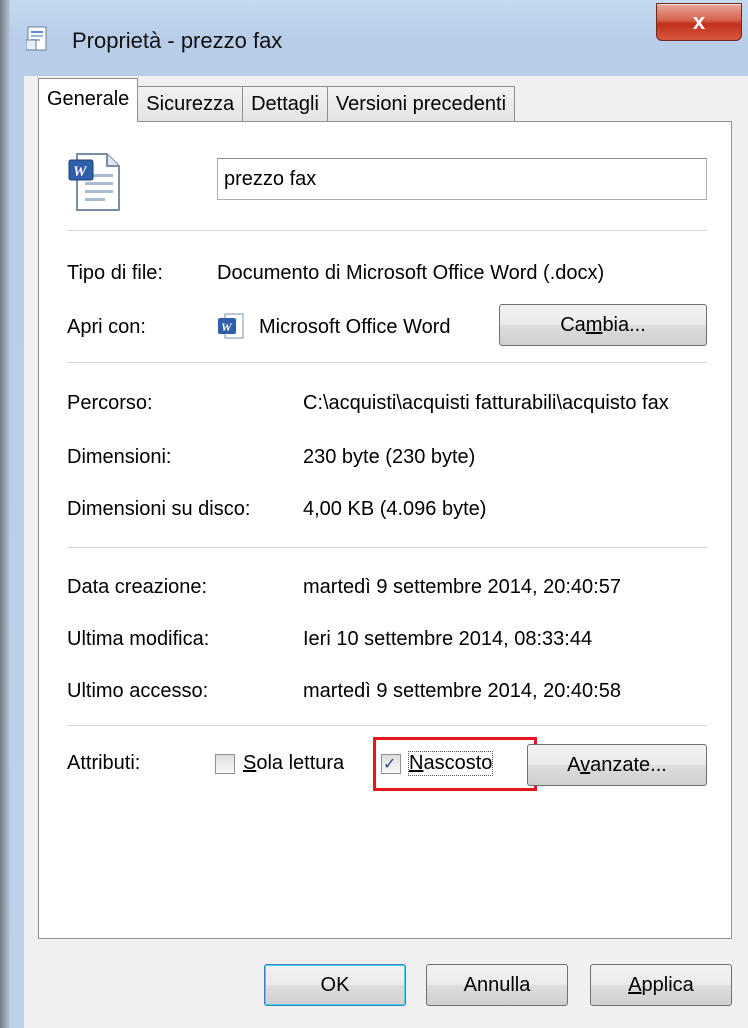 This screenshot has height=1028, width=748. Describe the element at coordinates (380, 38) in the screenshot. I see `title-bar: Proprietà - prezzo fax` at that location.